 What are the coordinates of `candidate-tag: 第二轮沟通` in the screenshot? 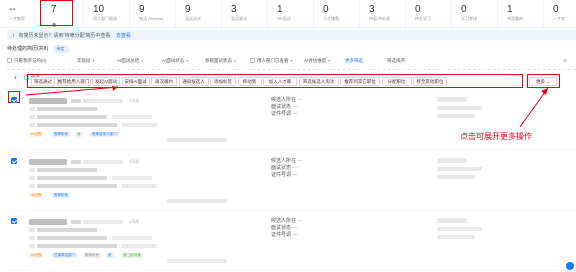 It's located at (132, 255).